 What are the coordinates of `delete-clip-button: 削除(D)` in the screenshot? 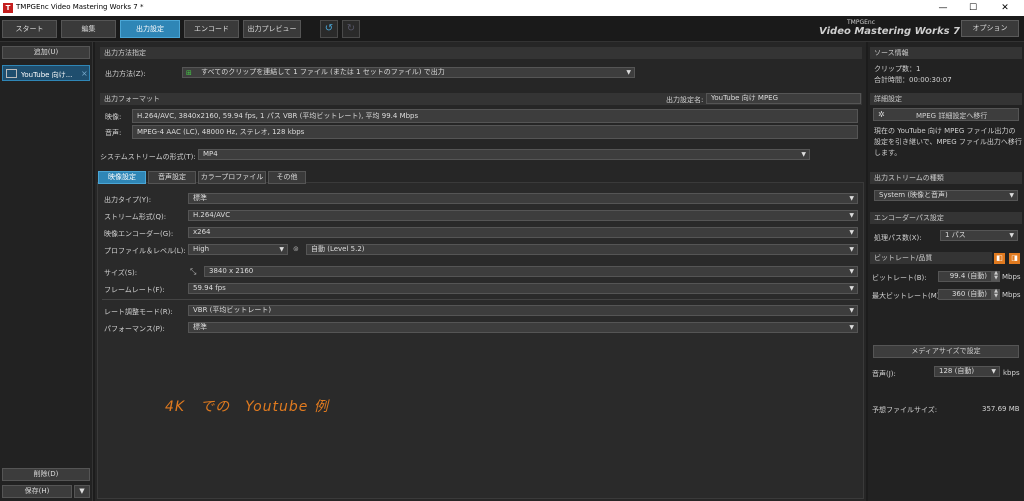 It's located at (46, 474).